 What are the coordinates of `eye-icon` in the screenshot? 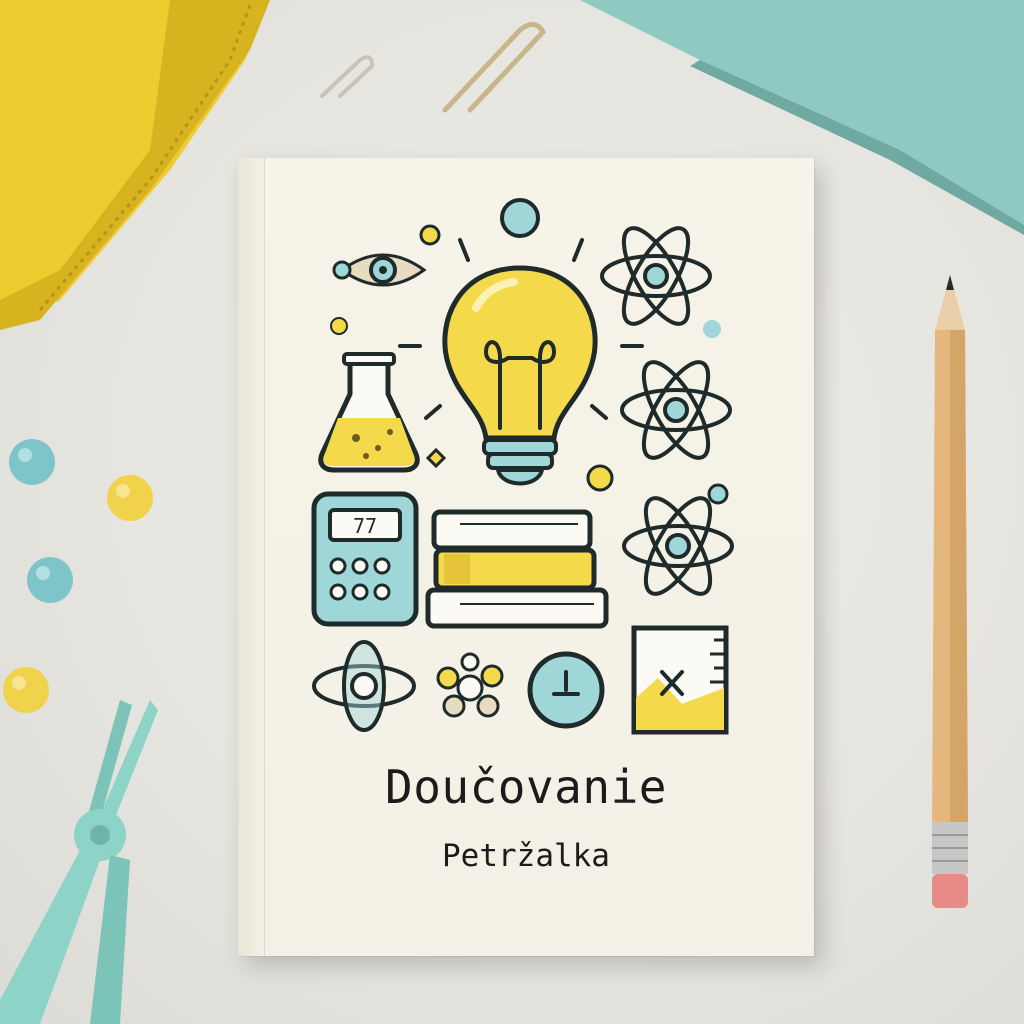 It's located at (379, 270).